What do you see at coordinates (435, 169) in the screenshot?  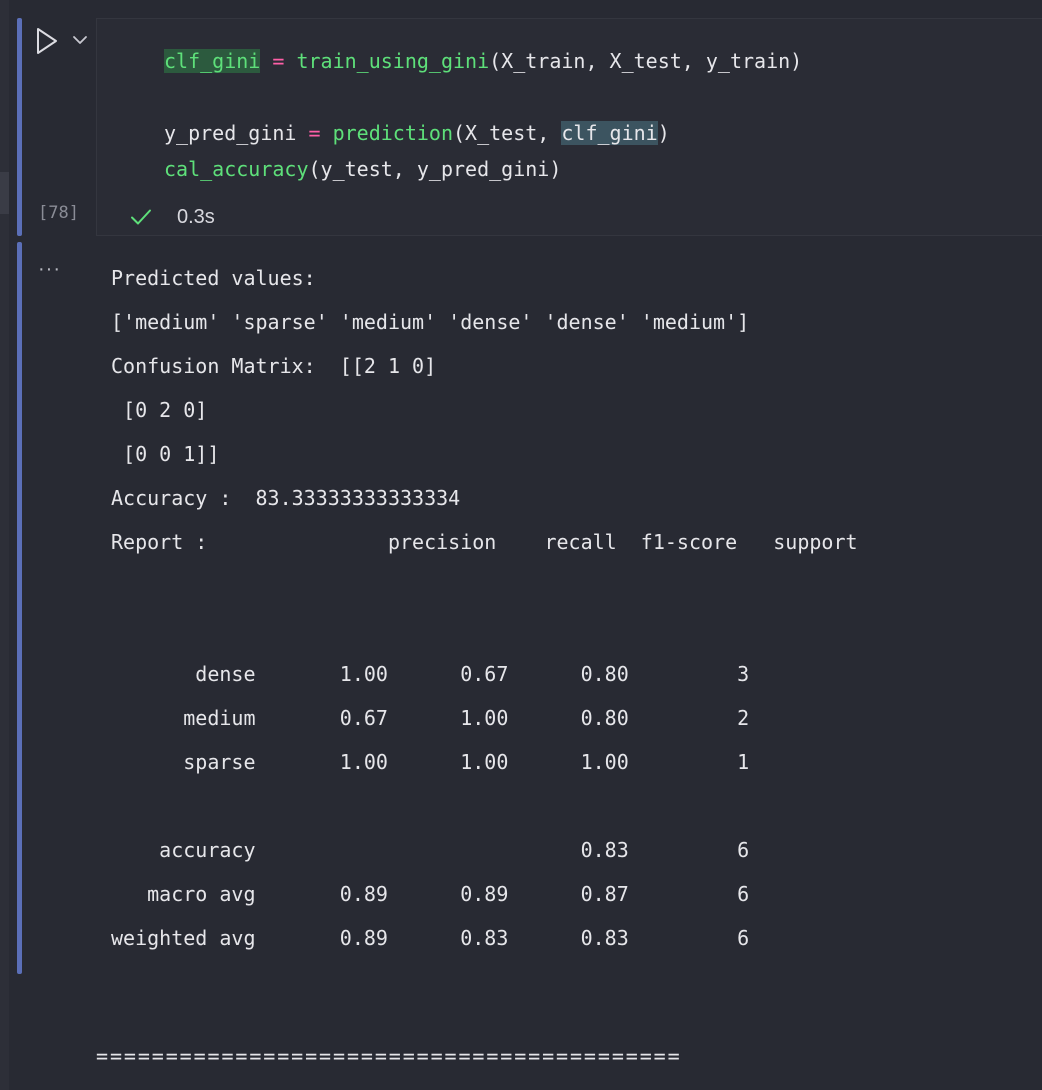 I see `code-args: (y_test, y_pred_gini)` at bounding box center [435, 169].